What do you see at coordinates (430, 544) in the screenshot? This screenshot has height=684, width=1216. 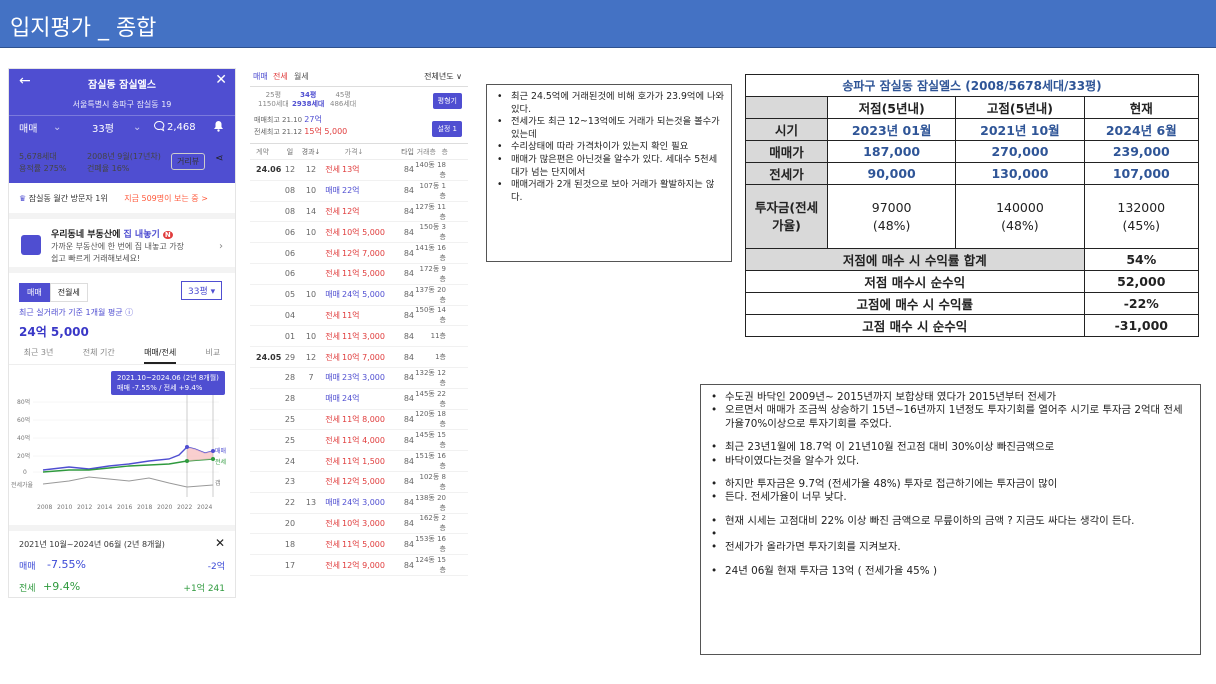 I see `row-floor: 153동 16층` at bounding box center [430, 544].